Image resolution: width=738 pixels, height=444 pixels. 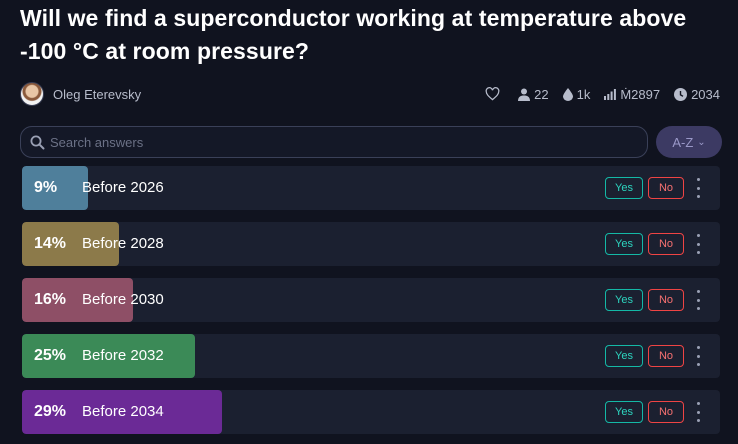 What do you see at coordinates (50, 411) in the screenshot?
I see `answer-probability: 29%` at bounding box center [50, 411].